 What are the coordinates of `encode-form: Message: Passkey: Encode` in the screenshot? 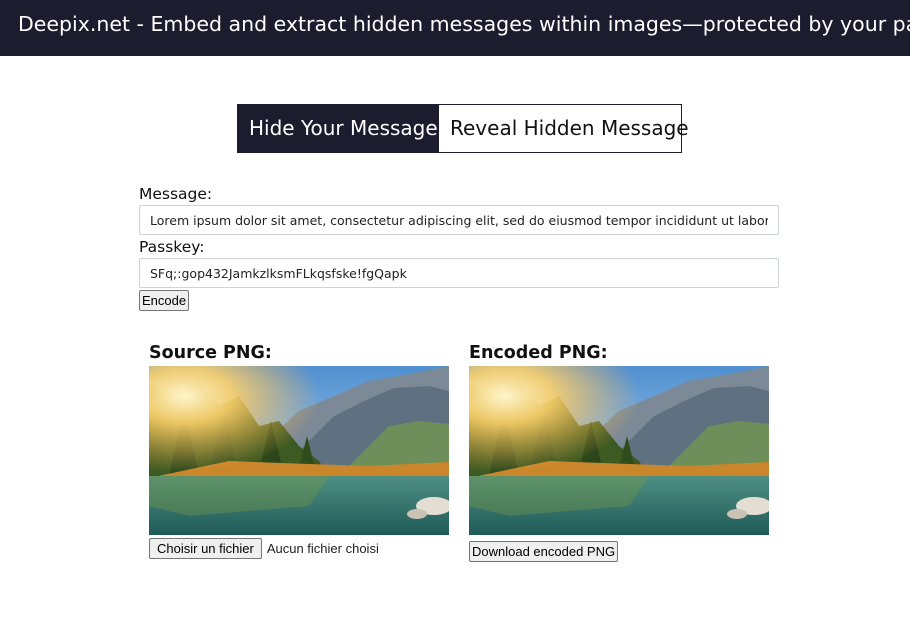 It's located at (459, 247).